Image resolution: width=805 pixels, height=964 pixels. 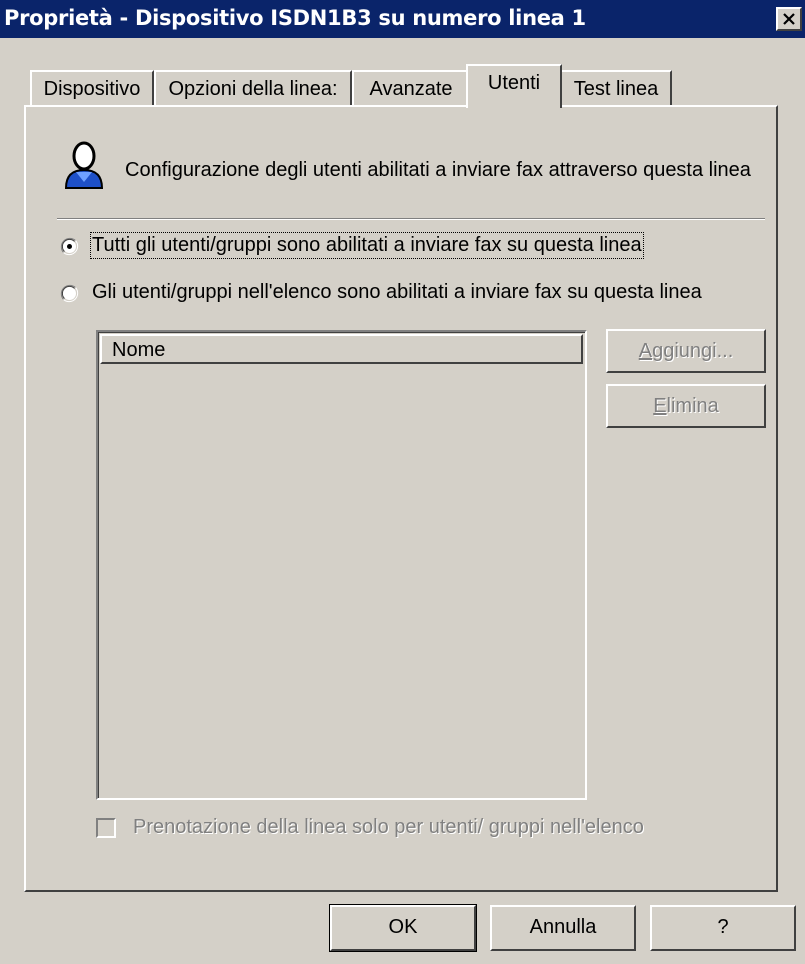 I want to click on radio-dot, so click(x=69, y=246).